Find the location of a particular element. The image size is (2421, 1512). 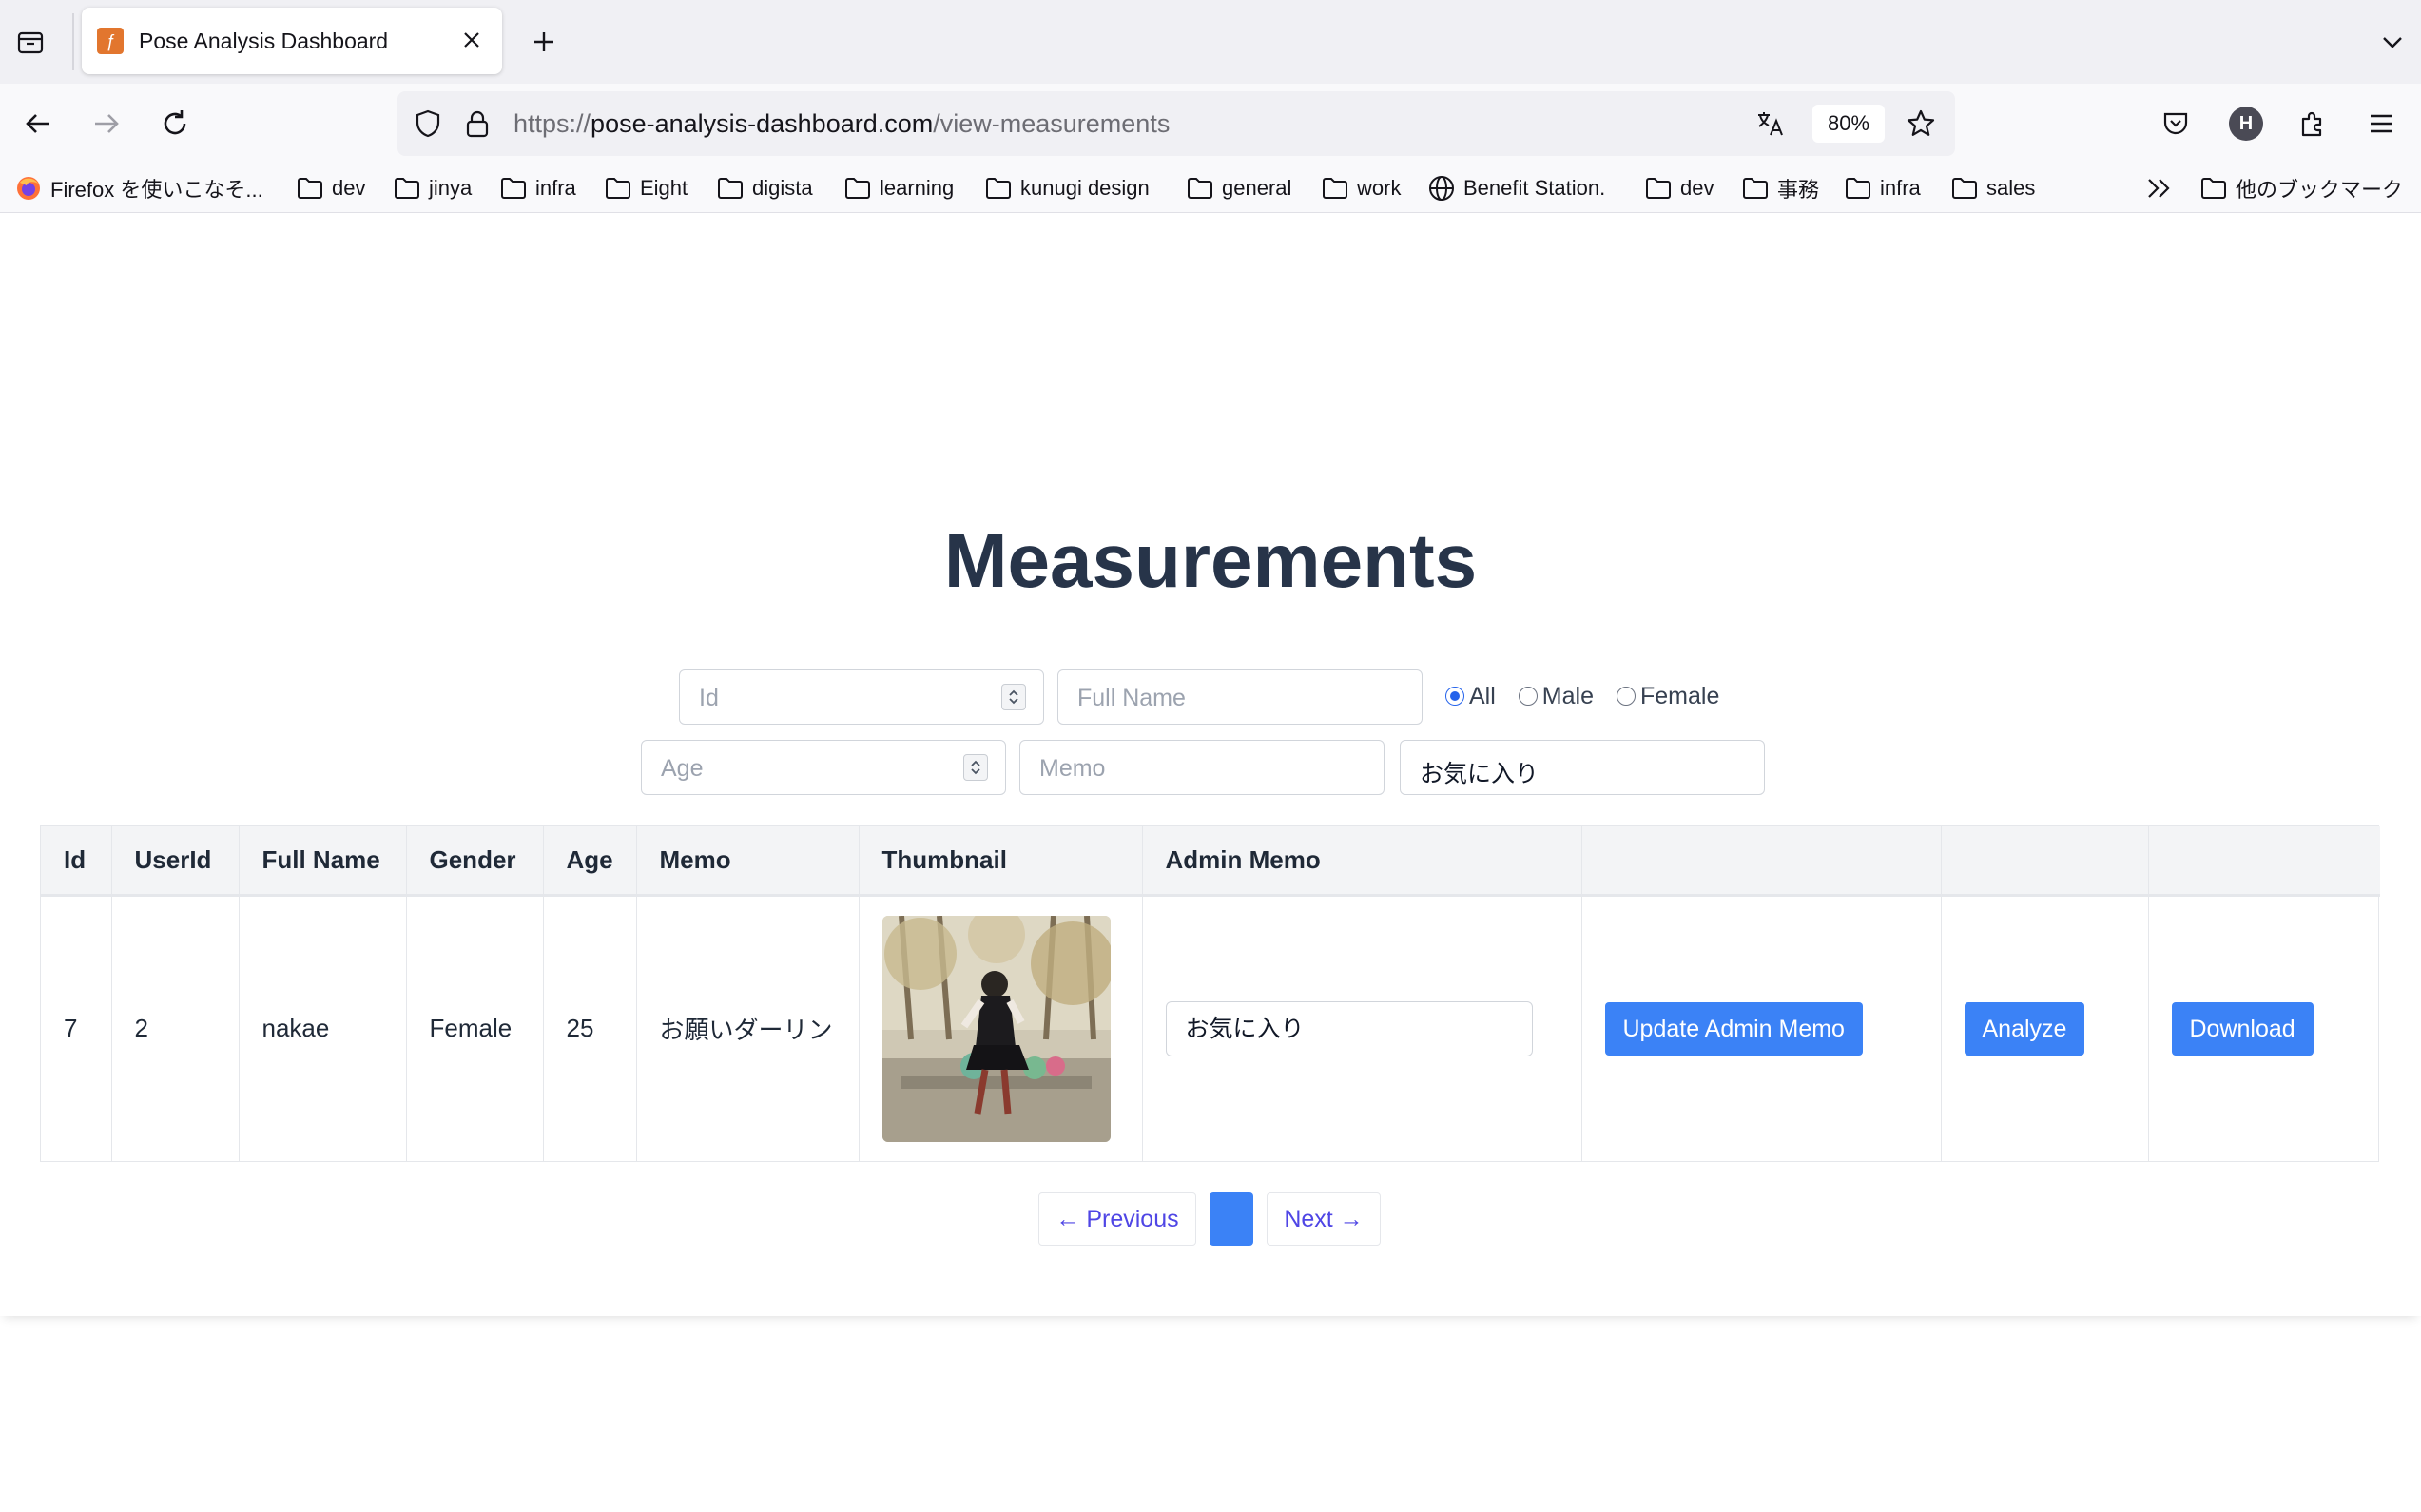

bookmark-label: infra is located at coordinates (555, 188).